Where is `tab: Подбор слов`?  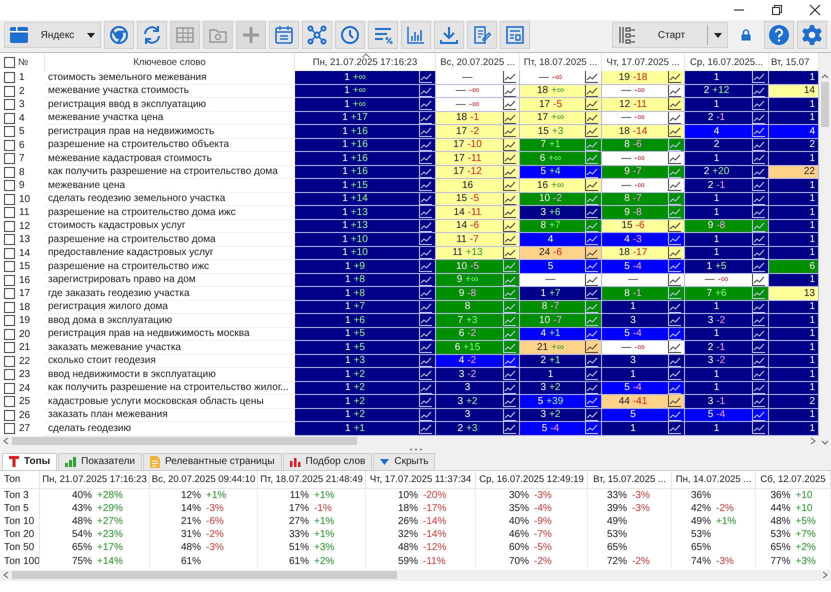 tab: Подбор слов is located at coordinates (327, 461).